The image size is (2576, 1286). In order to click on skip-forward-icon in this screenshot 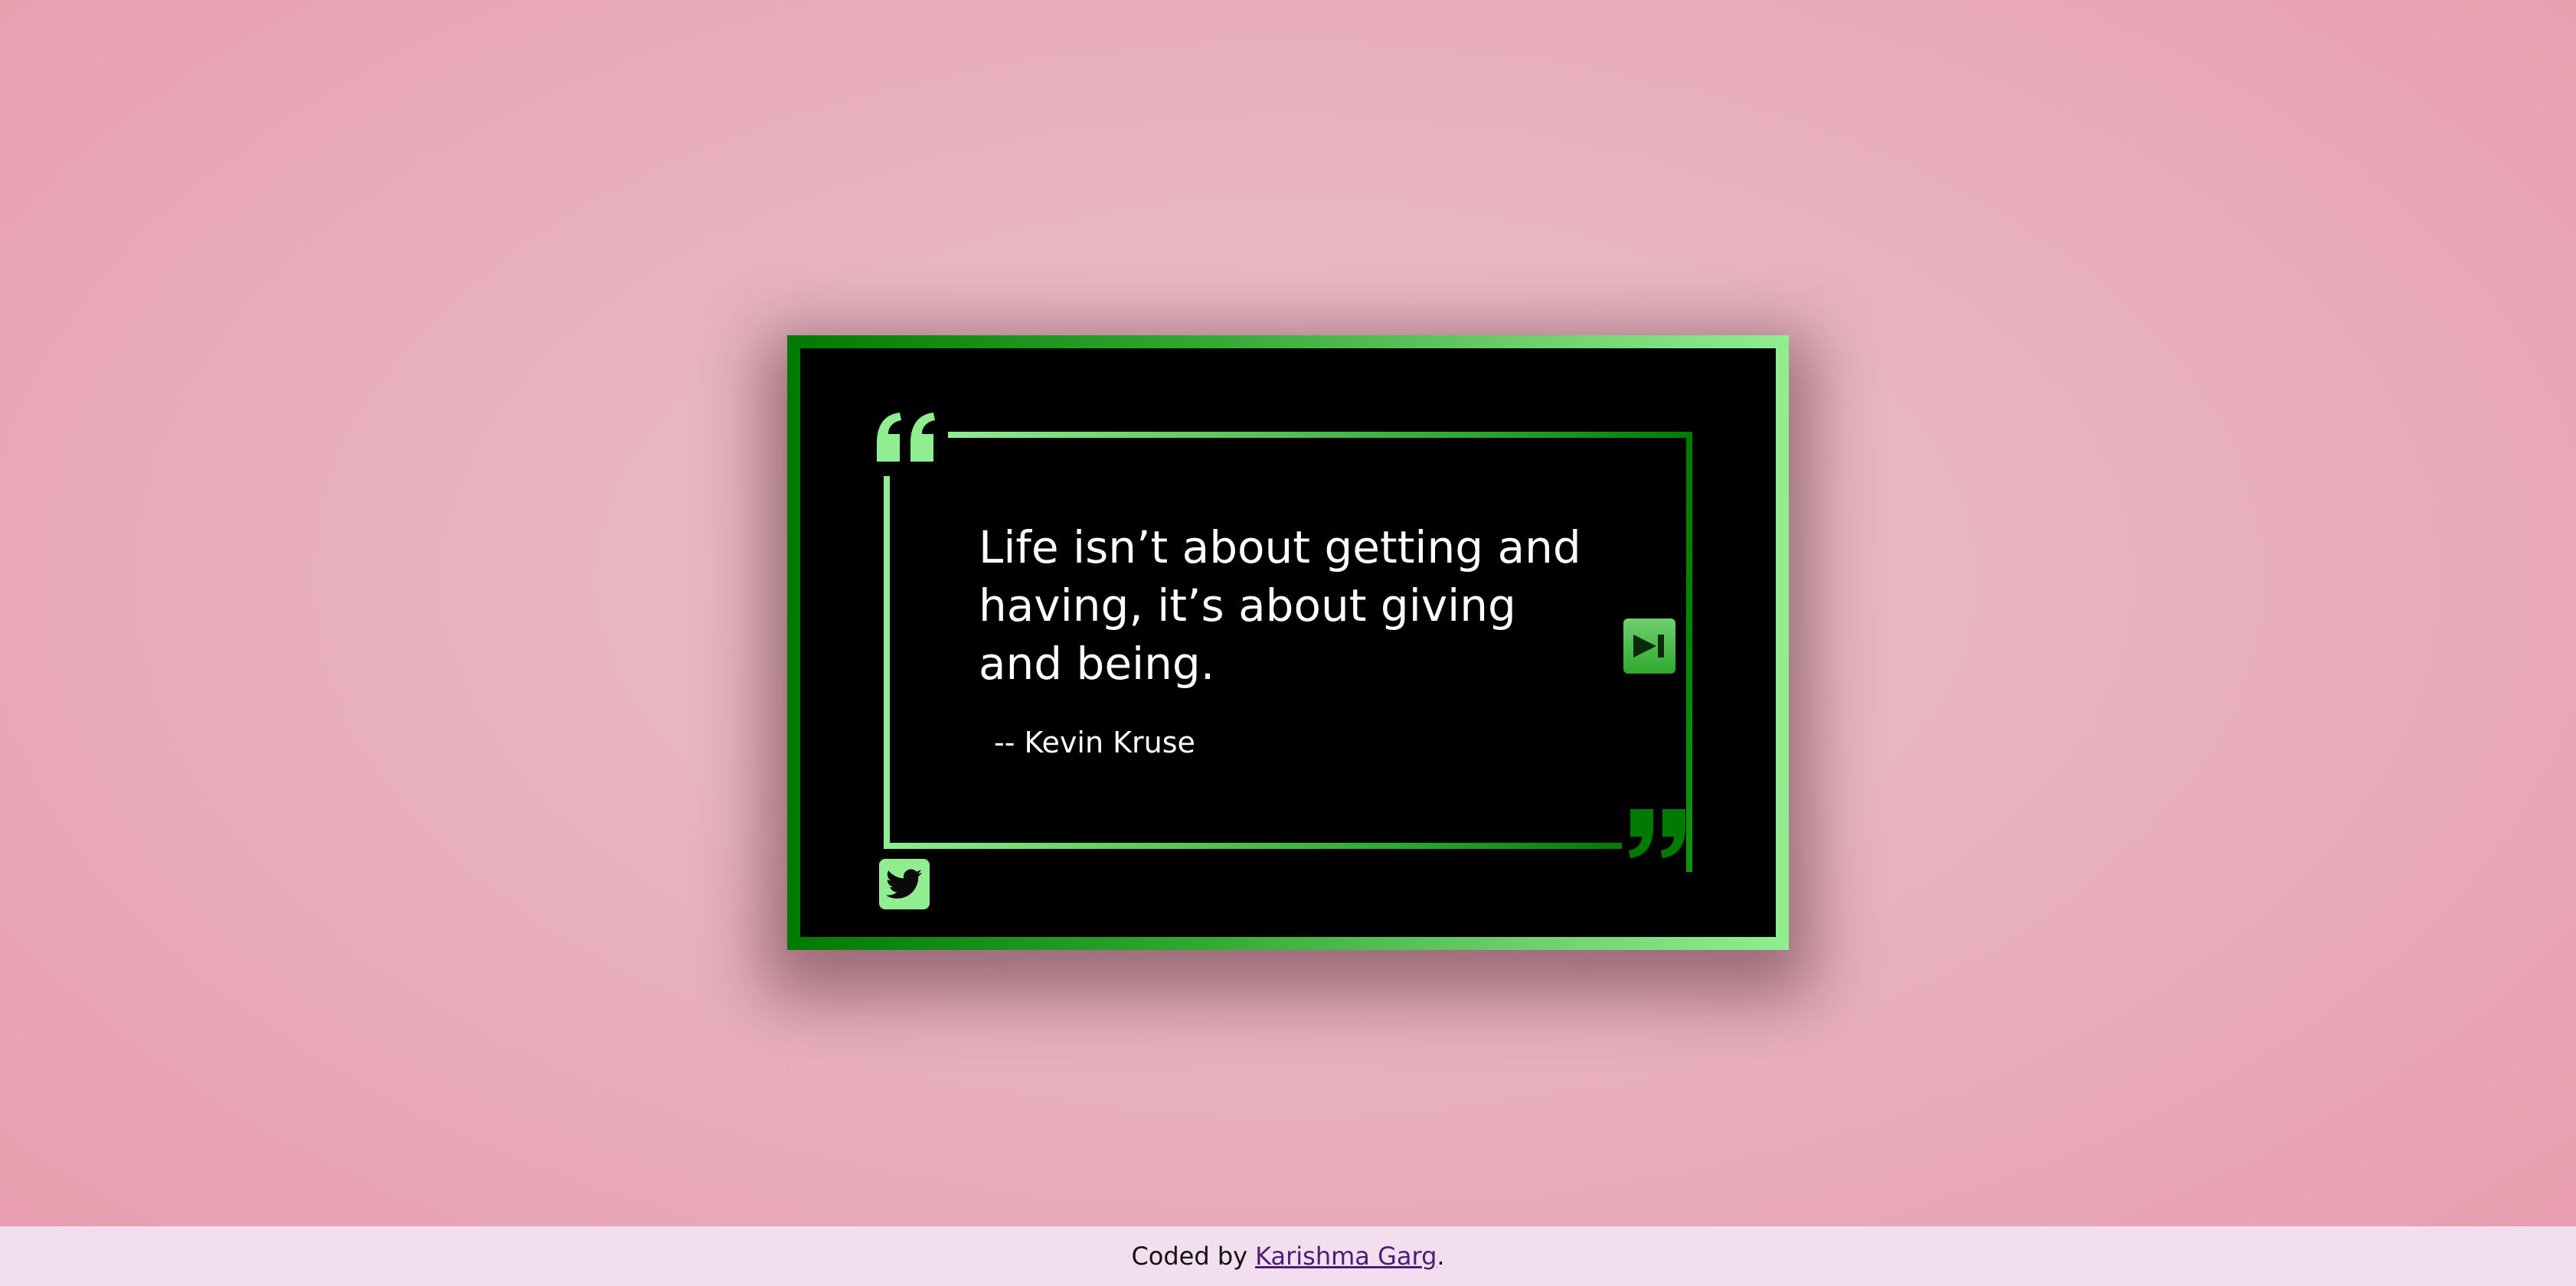, I will do `click(1648, 646)`.